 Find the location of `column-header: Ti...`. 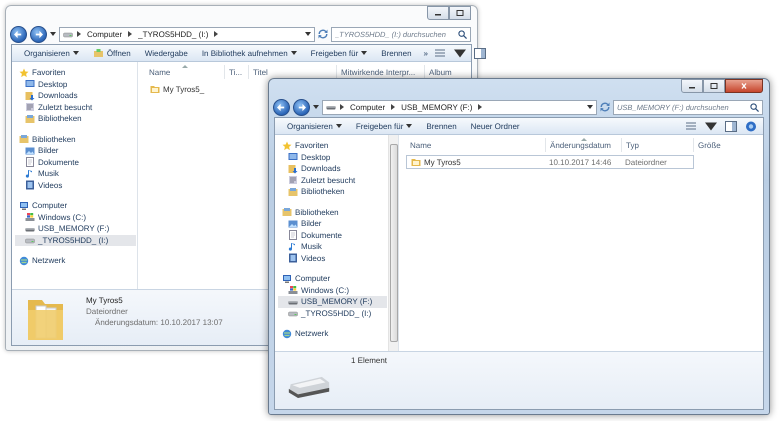

column-header: Ti... is located at coordinates (237, 72).